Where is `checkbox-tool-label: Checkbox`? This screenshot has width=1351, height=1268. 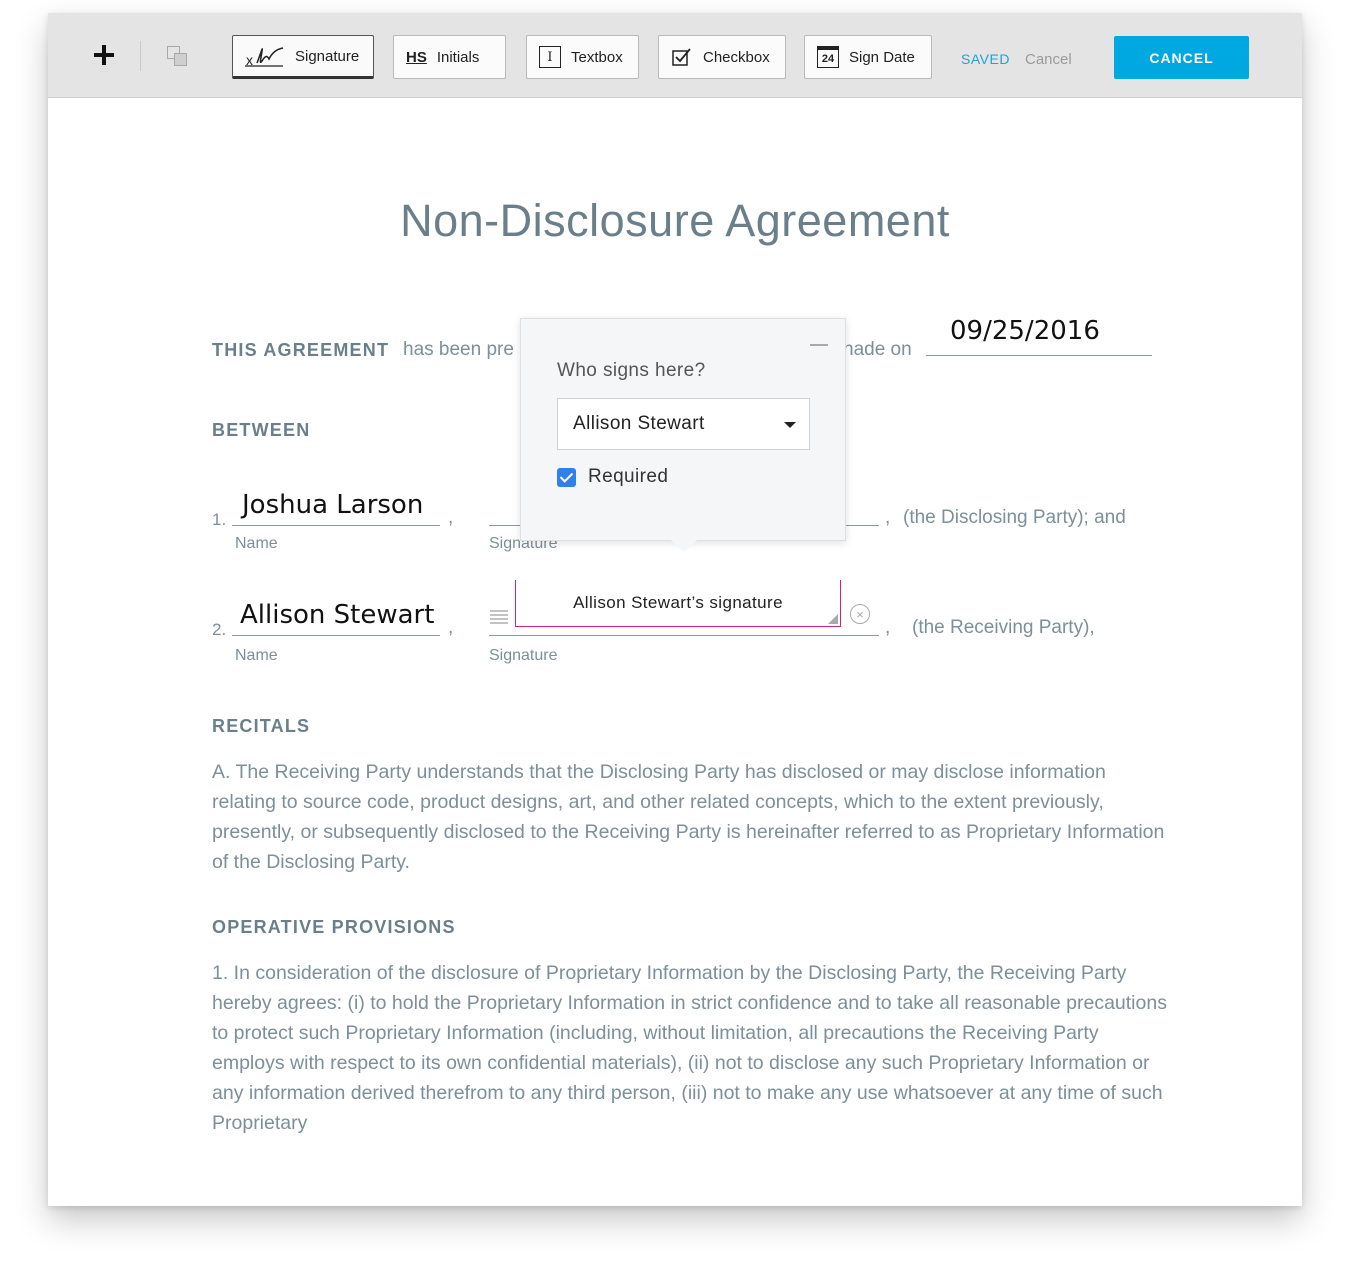 checkbox-tool-label: Checkbox is located at coordinates (736, 57).